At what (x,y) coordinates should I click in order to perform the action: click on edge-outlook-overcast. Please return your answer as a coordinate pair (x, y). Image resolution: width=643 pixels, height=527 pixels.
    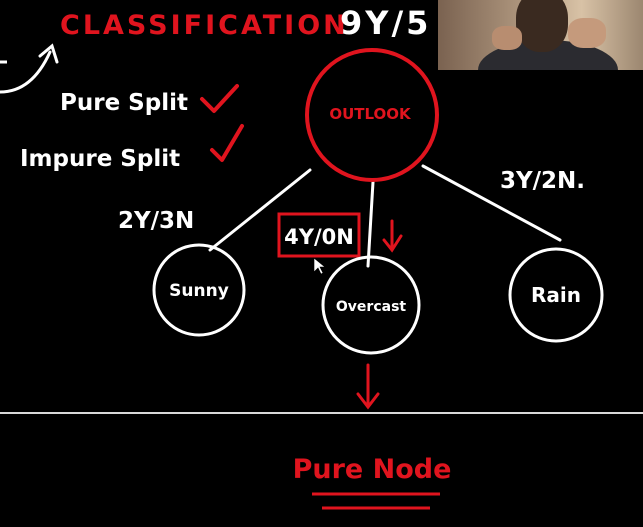
    Looking at the image, I should click on (370, 224).